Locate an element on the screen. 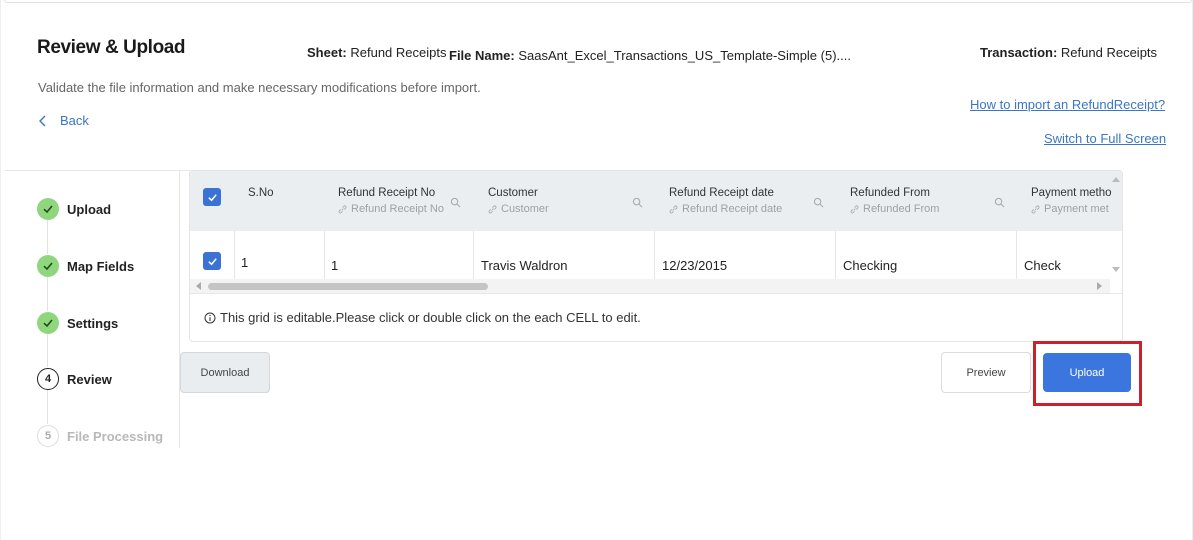 This screenshot has width=1193, height=540. step-file-processing: 5 File Processing is located at coordinates (100, 436).